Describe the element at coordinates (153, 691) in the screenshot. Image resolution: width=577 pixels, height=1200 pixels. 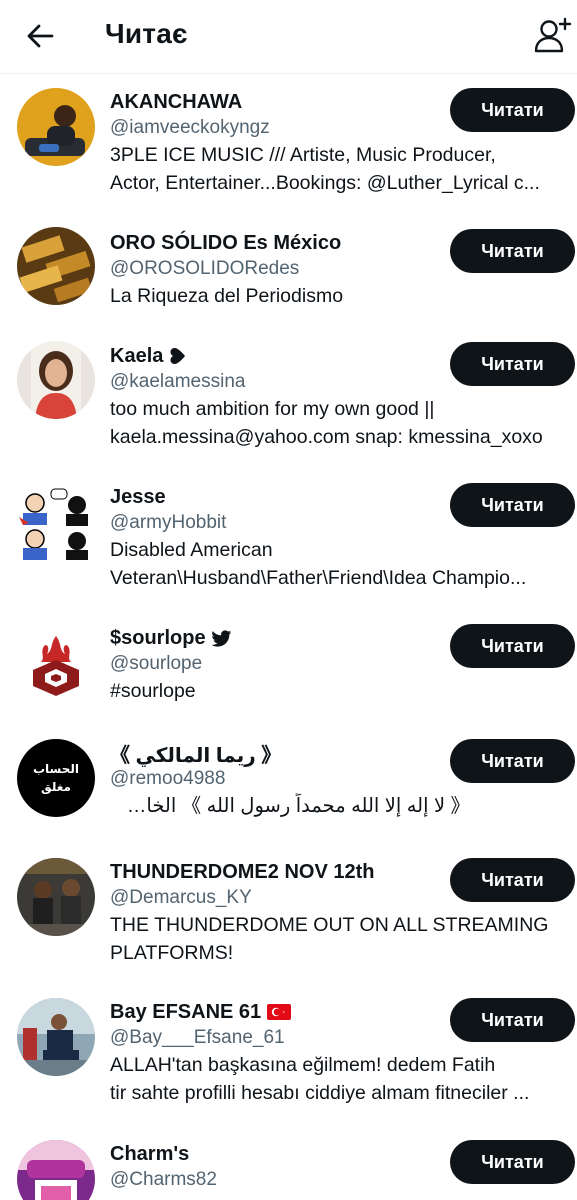
I see `user-bio: #sourlope` at that location.